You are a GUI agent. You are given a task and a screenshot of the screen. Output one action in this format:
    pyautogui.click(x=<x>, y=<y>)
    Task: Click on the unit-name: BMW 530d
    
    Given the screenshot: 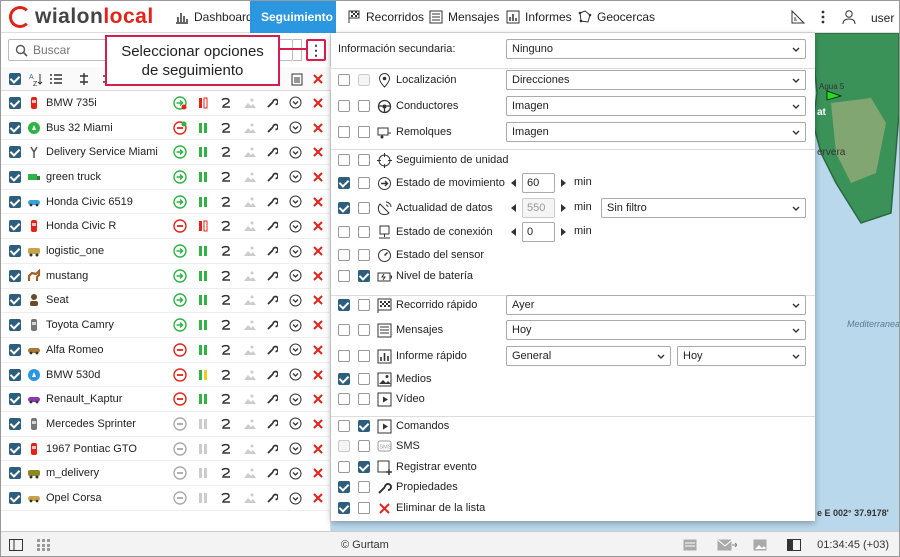 What is the action you would take?
    pyautogui.click(x=73, y=375)
    